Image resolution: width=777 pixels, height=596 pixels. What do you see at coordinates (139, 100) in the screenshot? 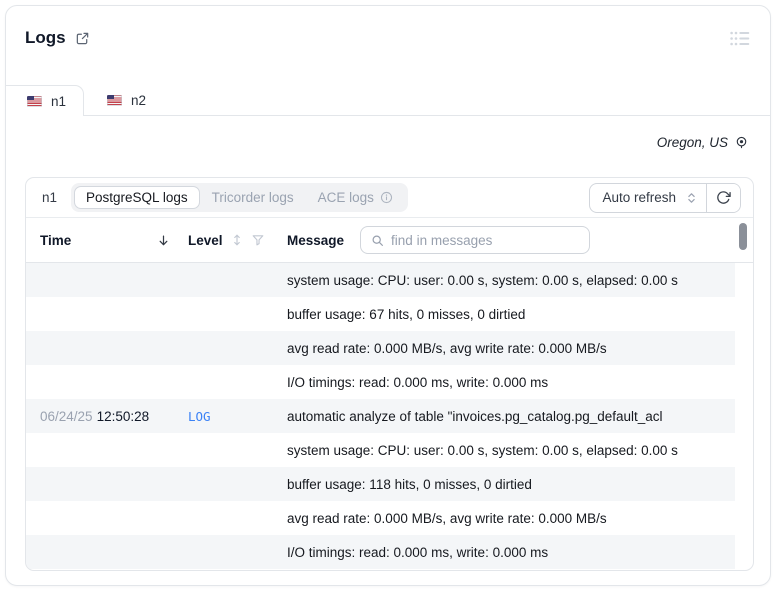
I see `tab-label: n2` at bounding box center [139, 100].